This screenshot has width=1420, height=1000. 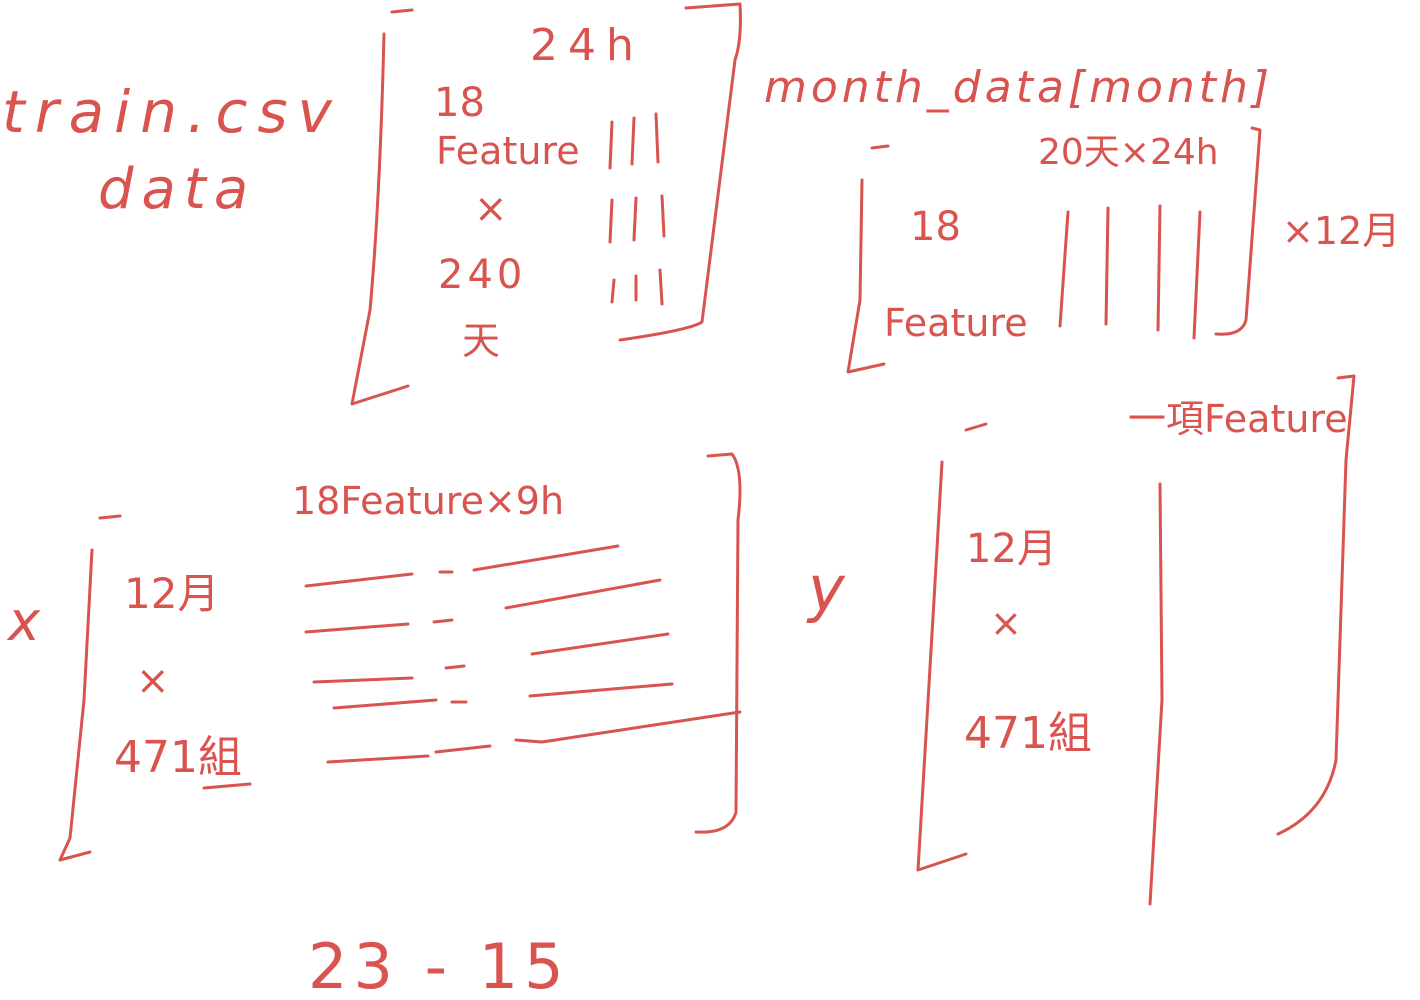 I want to click on x-matrix-bracket-left, so click(x=90, y=688).